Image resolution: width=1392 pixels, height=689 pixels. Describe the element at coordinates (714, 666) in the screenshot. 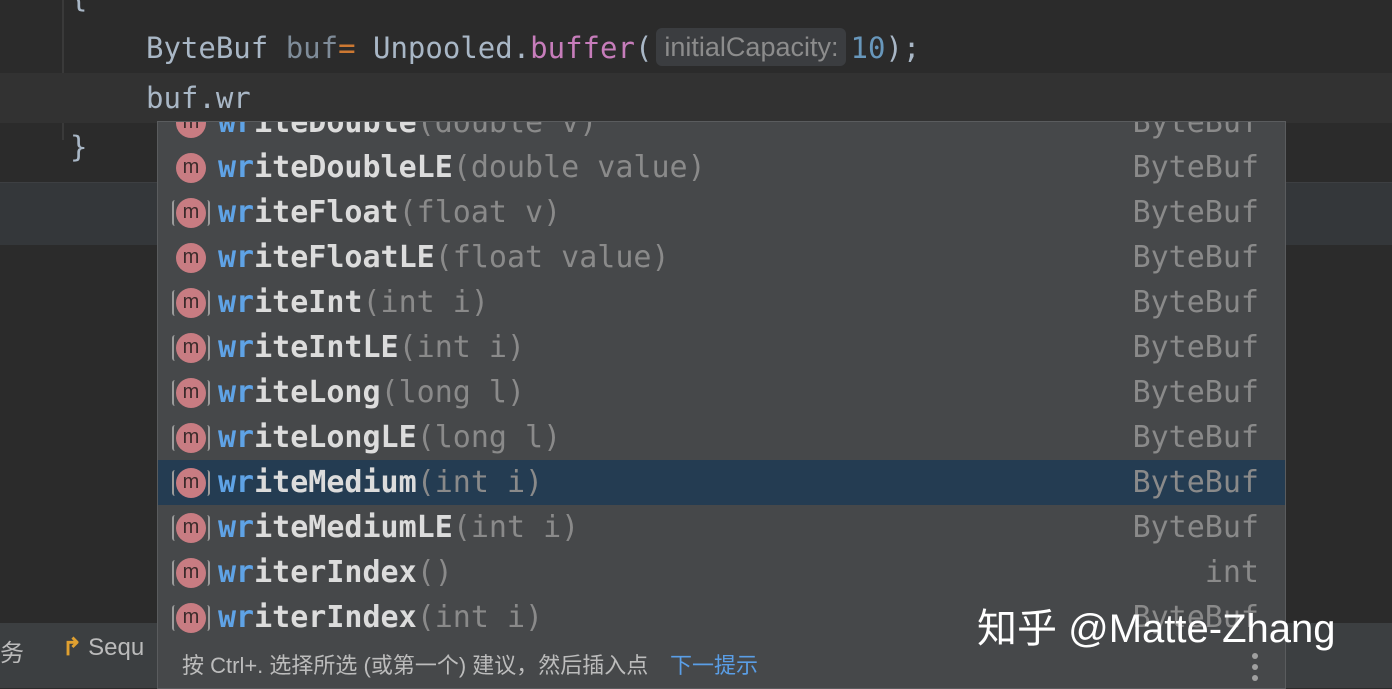

I see `next-tip-link: 下一提示` at that location.